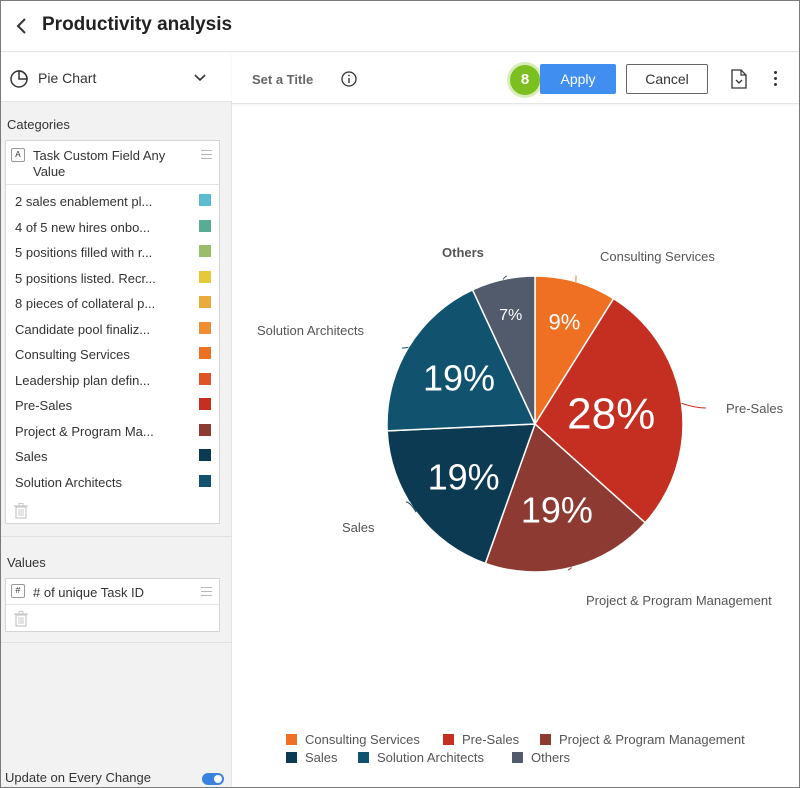 The width and height of the screenshot is (800, 788). I want to click on category-list-item: Sales, so click(114, 456).